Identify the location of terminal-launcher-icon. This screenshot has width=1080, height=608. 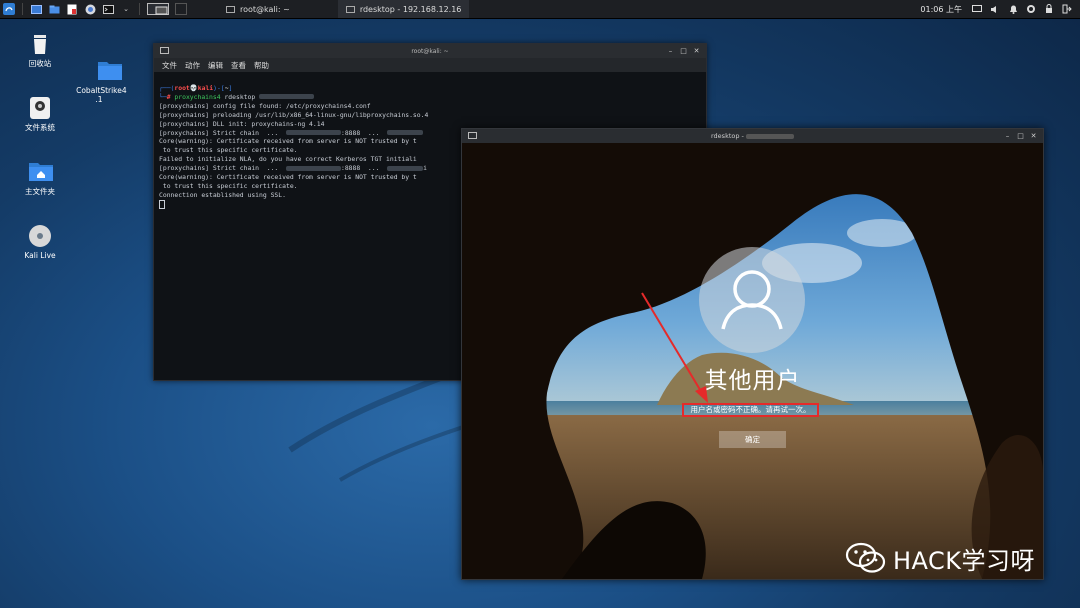
(108, 9).